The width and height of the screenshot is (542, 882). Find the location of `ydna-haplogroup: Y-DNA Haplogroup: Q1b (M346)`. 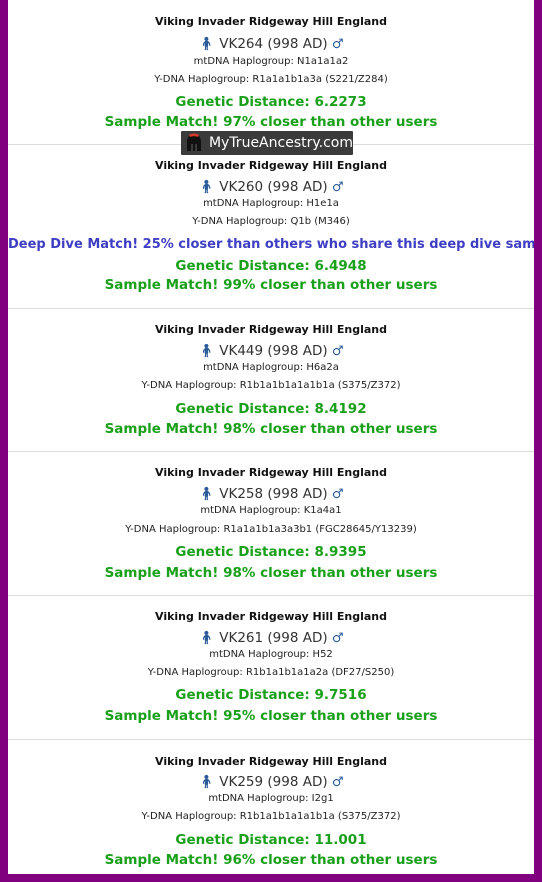

ydna-haplogroup: Y-DNA Haplogroup: Q1b (M346) is located at coordinates (271, 221).